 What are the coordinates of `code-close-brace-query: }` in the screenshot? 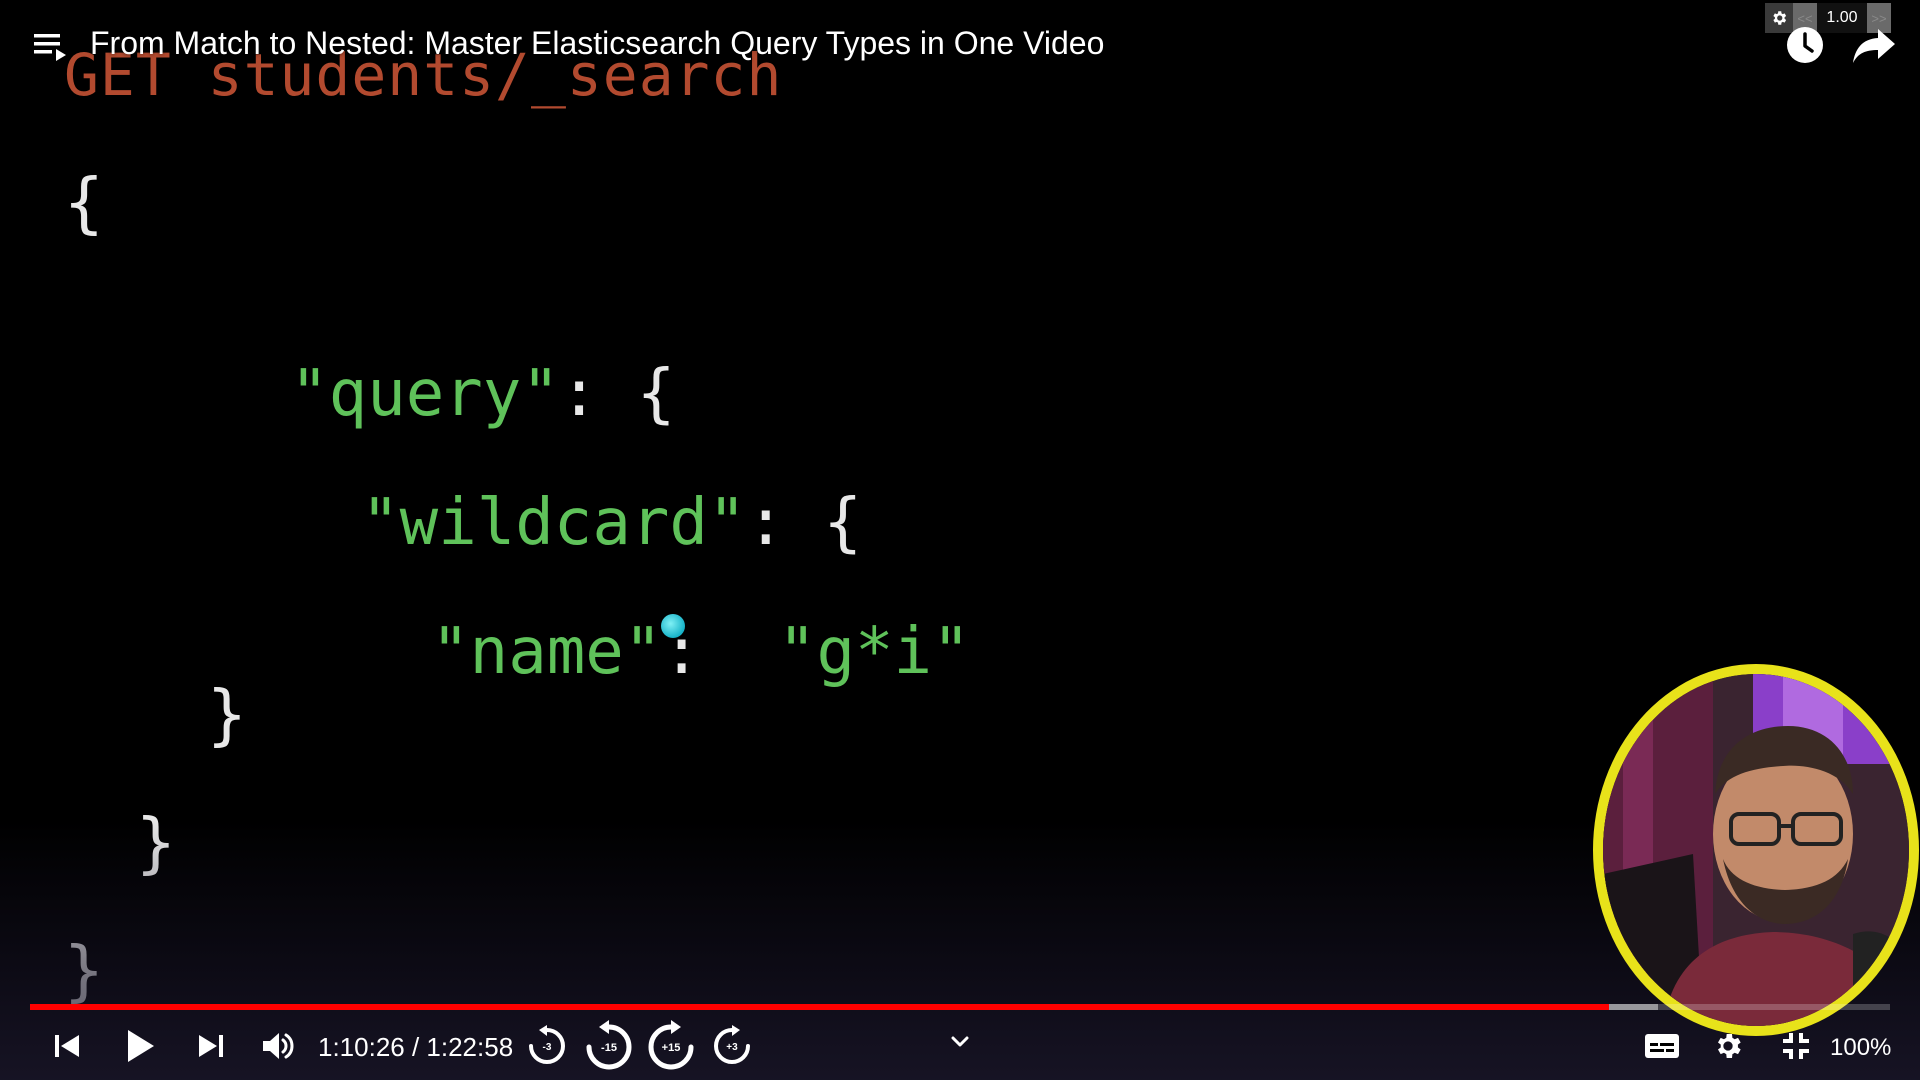 It's located at (156, 842).